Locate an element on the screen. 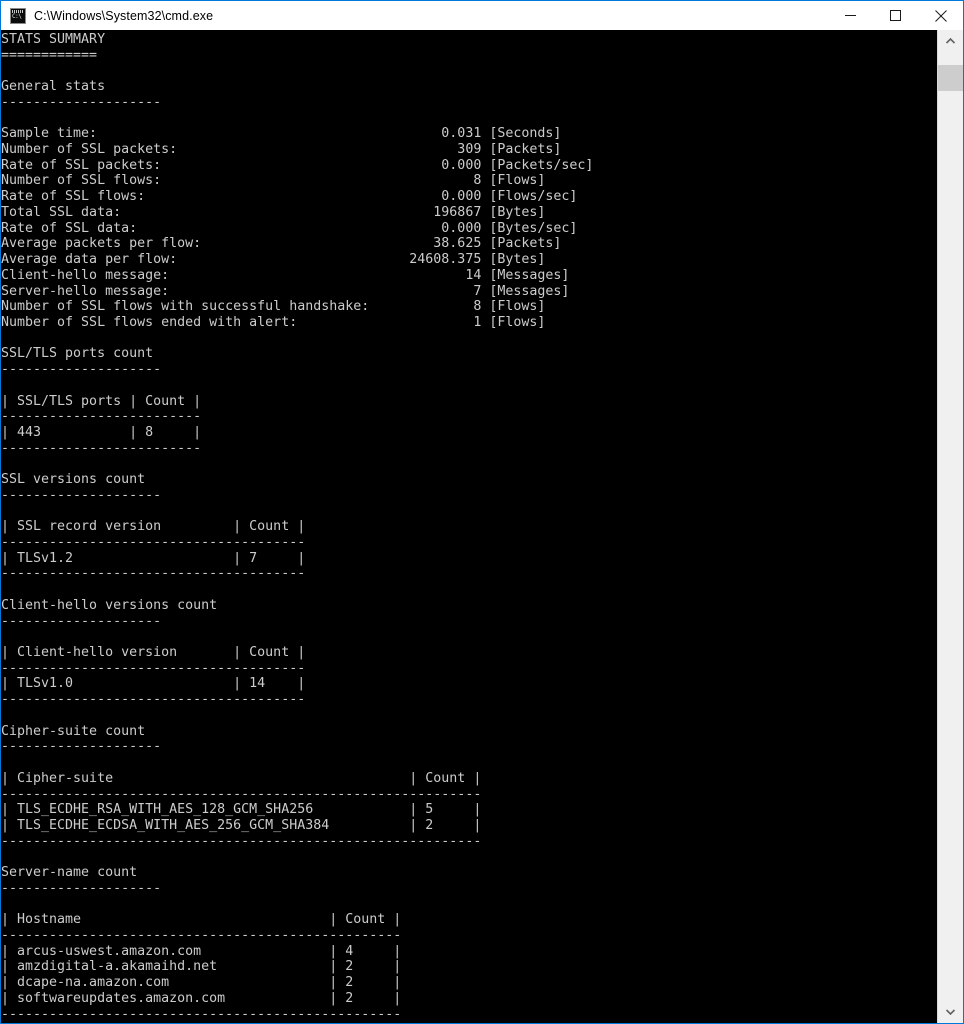 The image size is (964, 1024). scroll-up-arrow-icon is located at coordinates (950, 41).